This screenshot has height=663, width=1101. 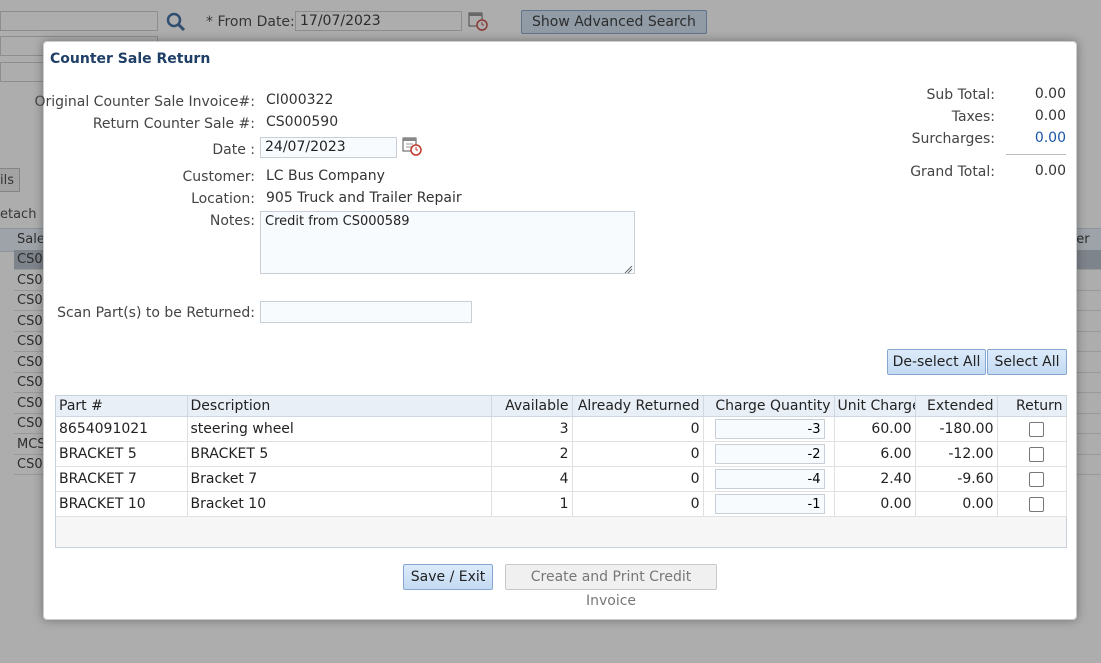 I want to click on extended-cell: -9.60, so click(x=956, y=479).